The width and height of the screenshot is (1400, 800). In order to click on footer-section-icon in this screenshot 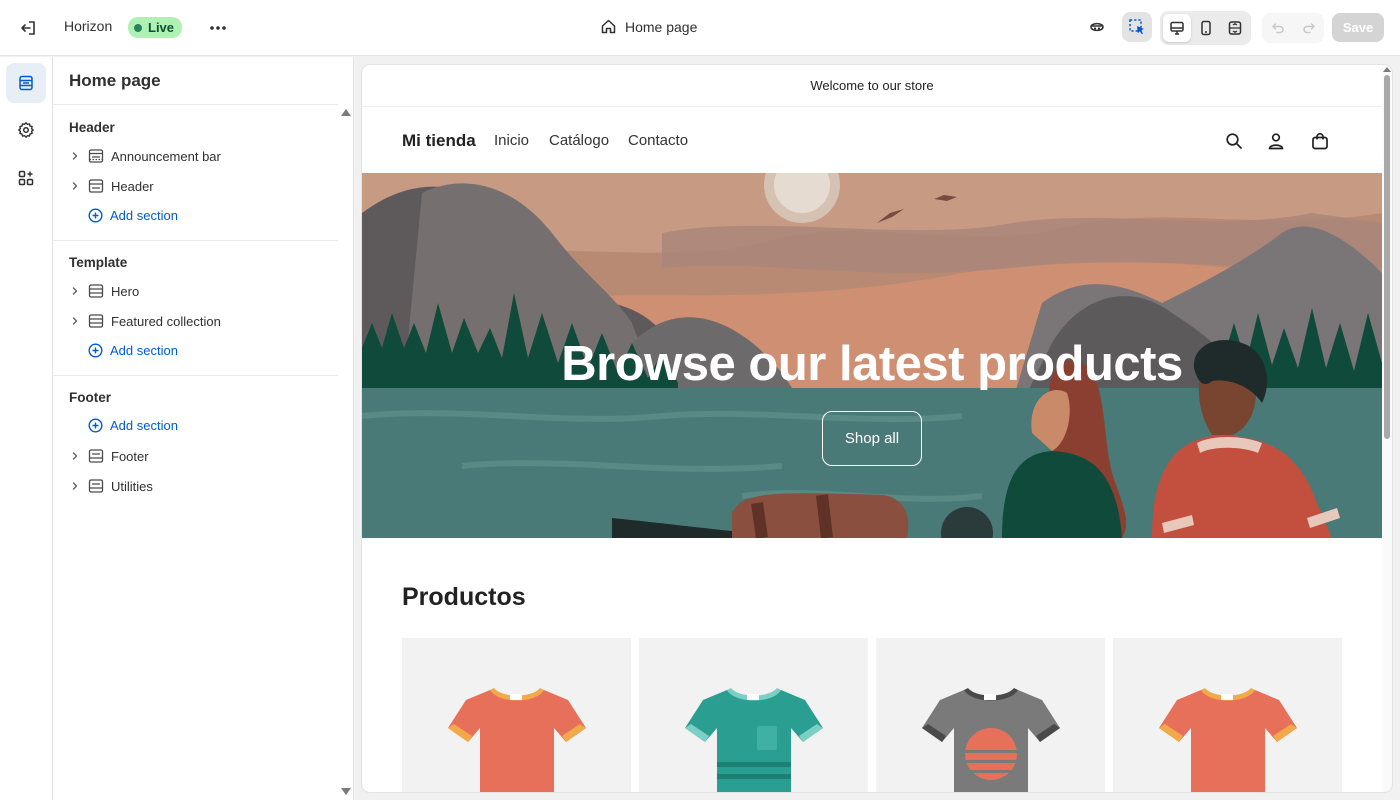, I will do `click(96, 456)`.